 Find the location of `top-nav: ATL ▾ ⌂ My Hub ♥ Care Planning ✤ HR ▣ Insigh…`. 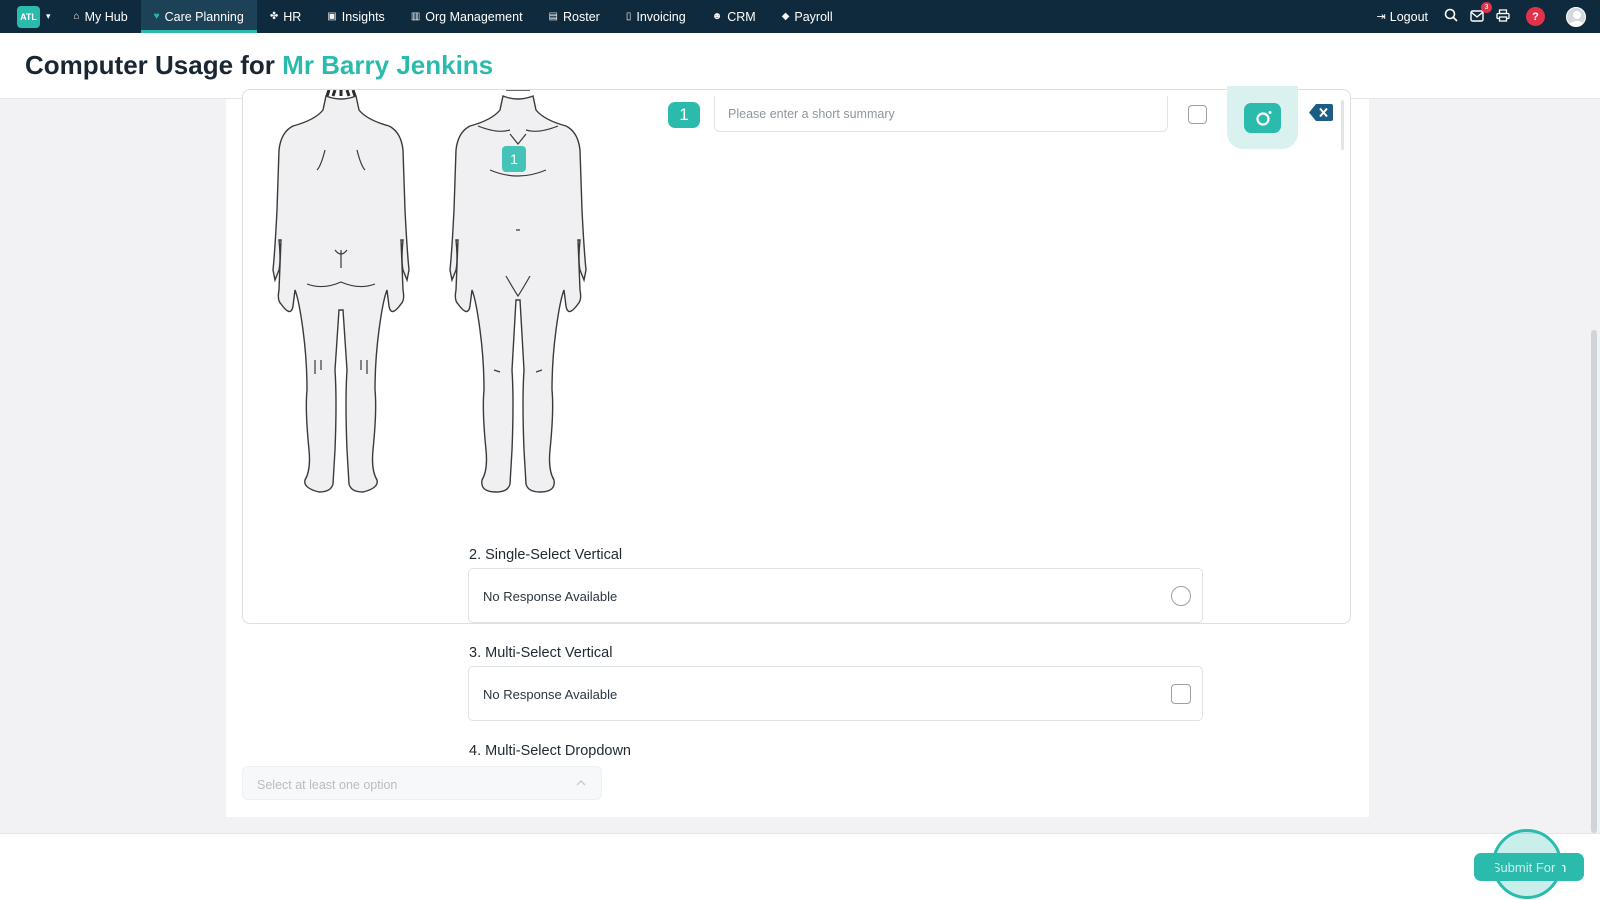

top-nav: ATL ▾ ⌂ My Hub ♥ Care Planning ✤ HR ▣ Insigh… is located at coordinates (800, 16).